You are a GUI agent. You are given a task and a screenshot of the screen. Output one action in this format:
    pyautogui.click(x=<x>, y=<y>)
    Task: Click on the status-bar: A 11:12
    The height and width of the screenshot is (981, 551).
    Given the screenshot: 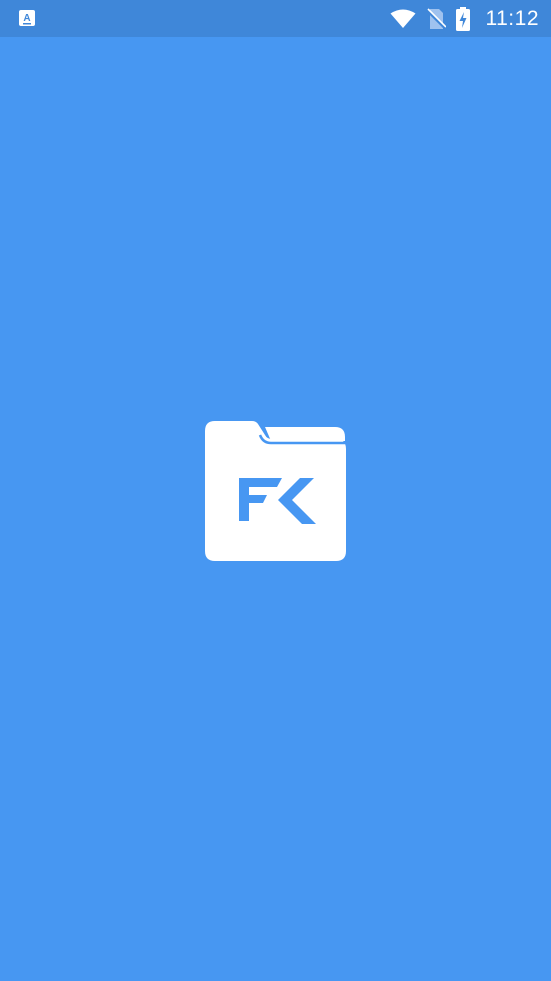 What is the action you would take?
    pyautogui.click(x=275, y=18)
    